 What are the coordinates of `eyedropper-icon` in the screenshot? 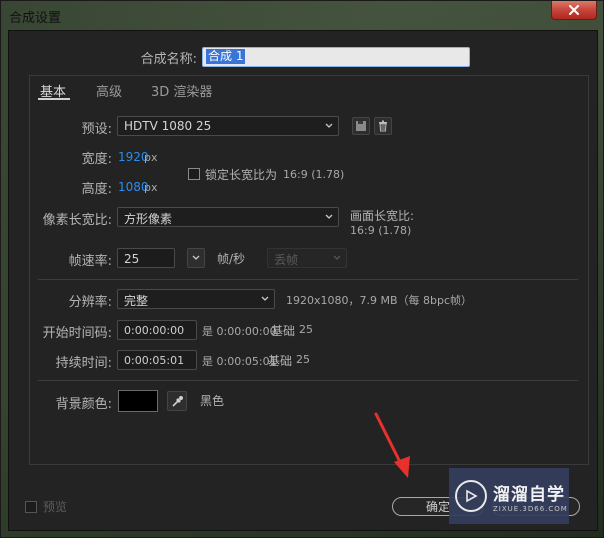 It's located at (177, 401).